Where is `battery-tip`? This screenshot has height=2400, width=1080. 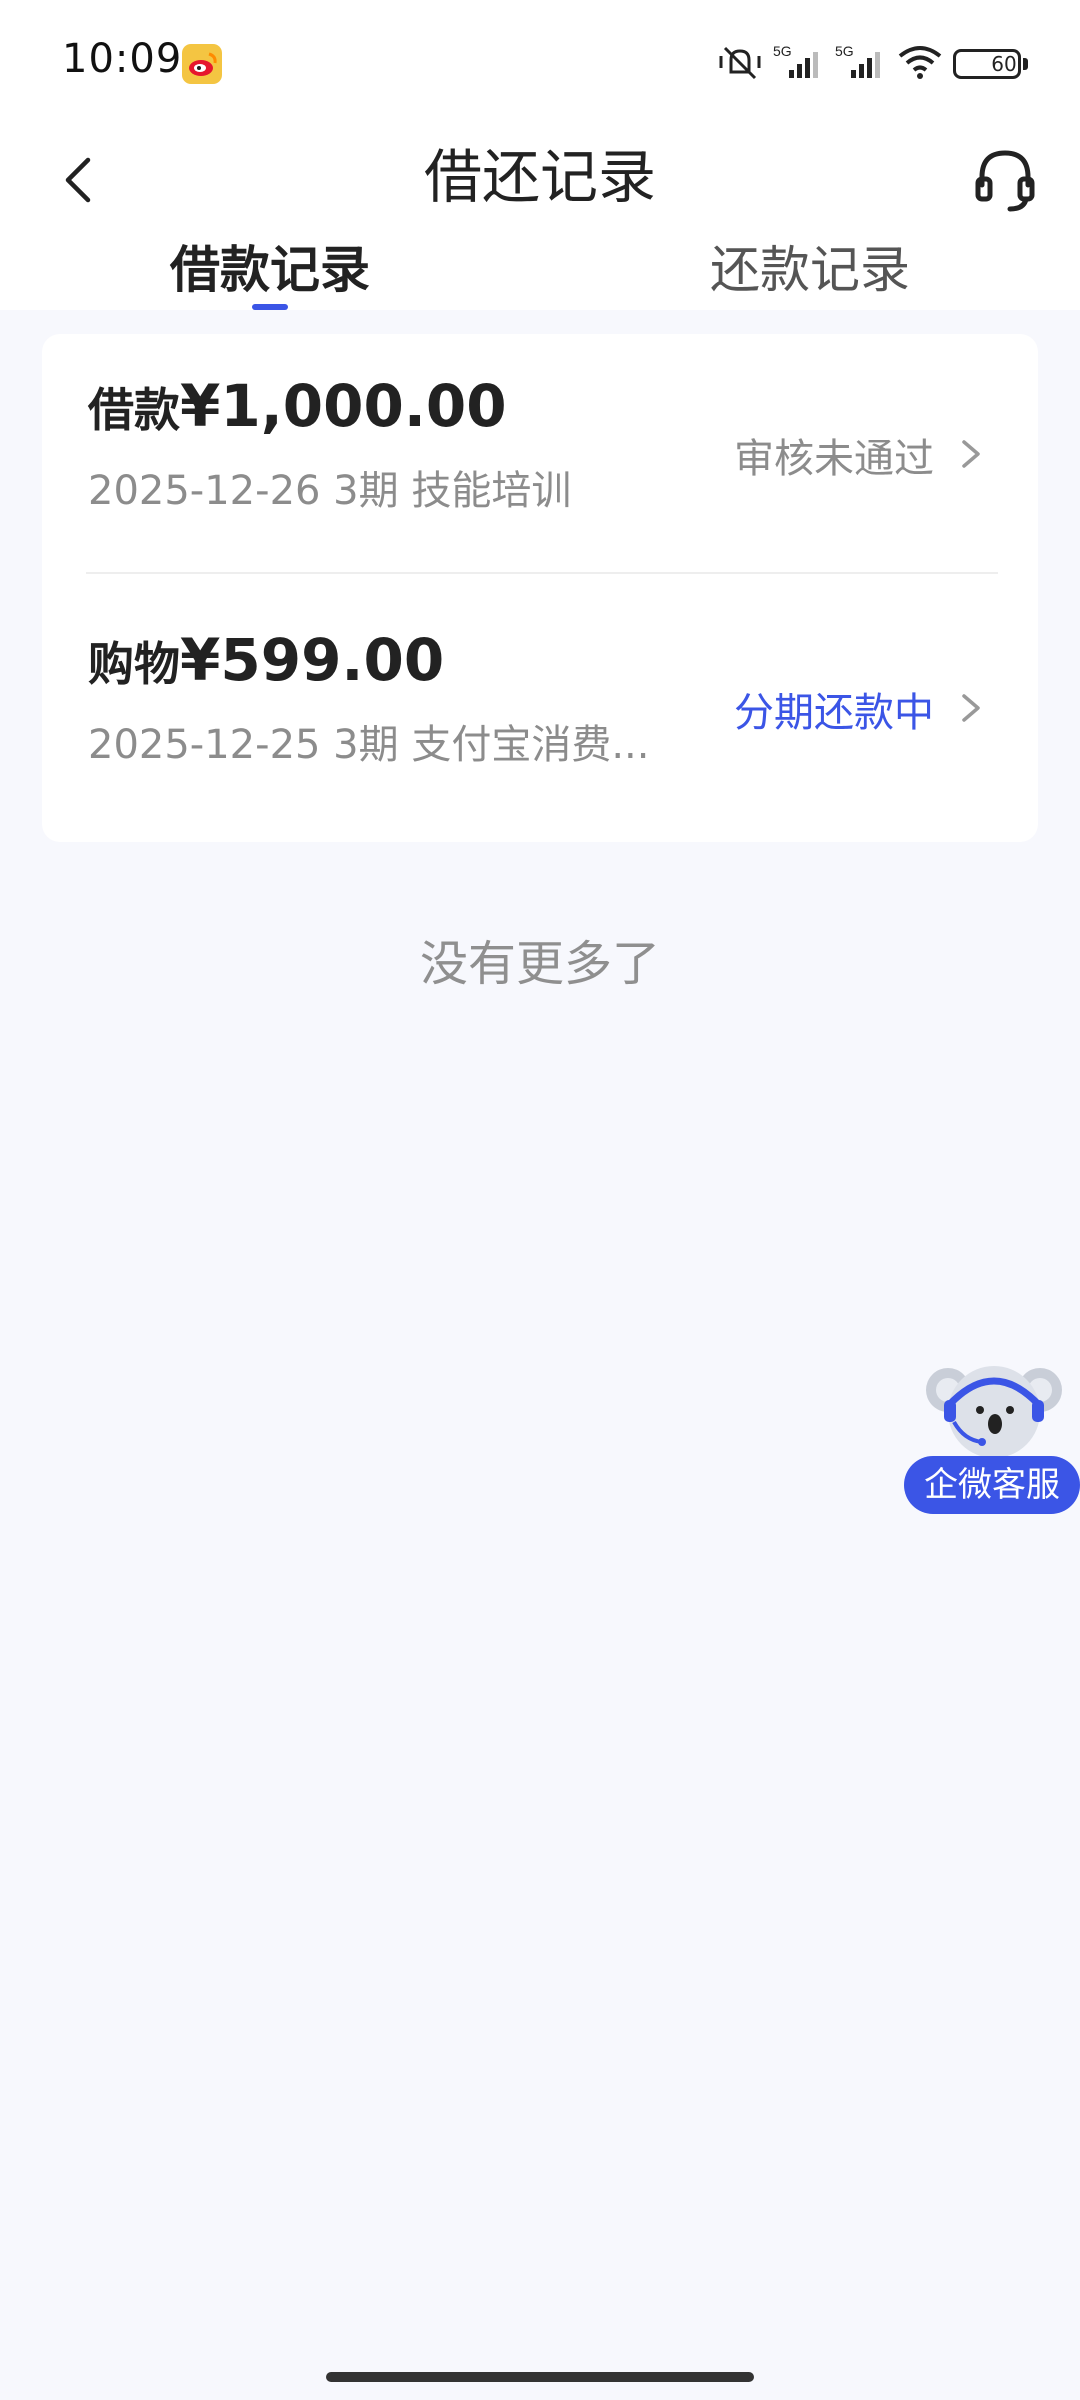
battery-tip is located at coordinates (1025, 64).